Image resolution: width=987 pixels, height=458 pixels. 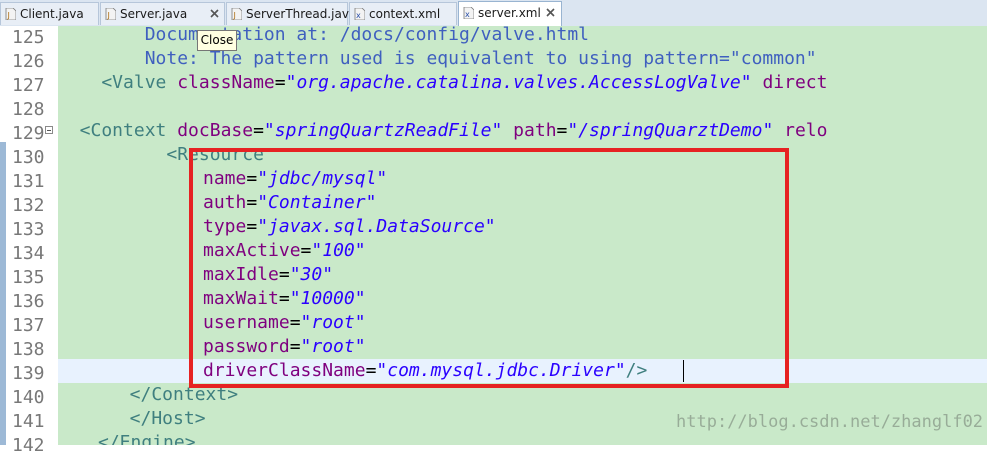 I want to click on tab-server-xml: x server.xml, so click(x=510, y=14).